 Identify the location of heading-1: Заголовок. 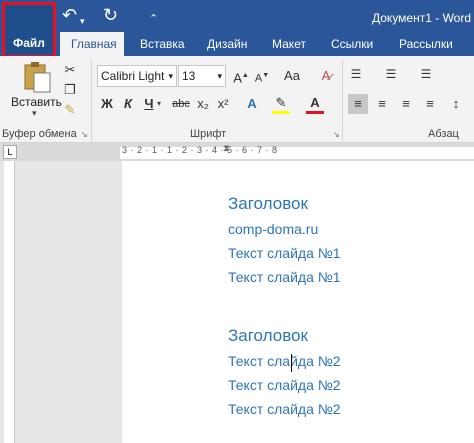
(268, 204).